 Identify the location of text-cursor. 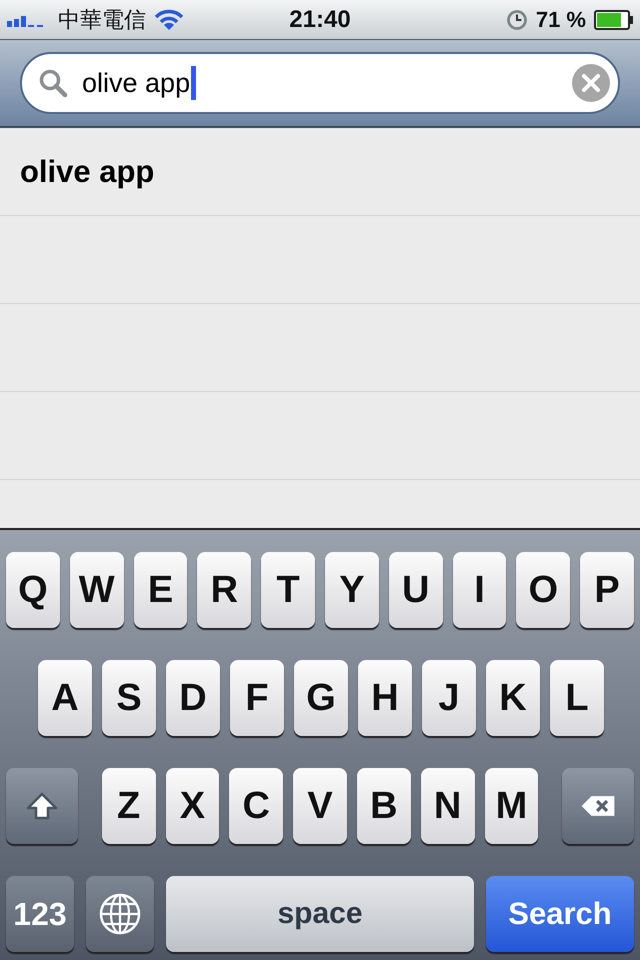
(193, 83).